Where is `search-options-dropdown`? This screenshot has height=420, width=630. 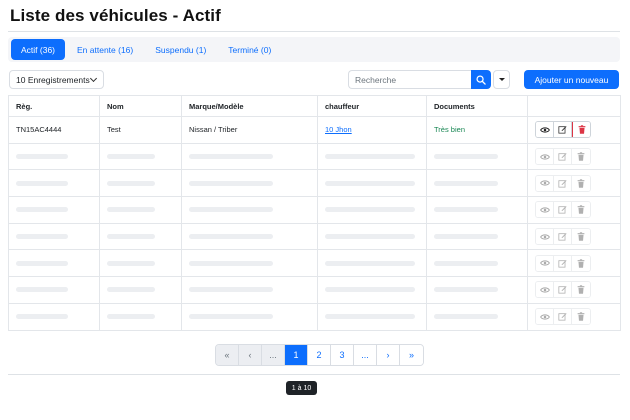
search-options-dropdown is located at coordinates (501, 79).